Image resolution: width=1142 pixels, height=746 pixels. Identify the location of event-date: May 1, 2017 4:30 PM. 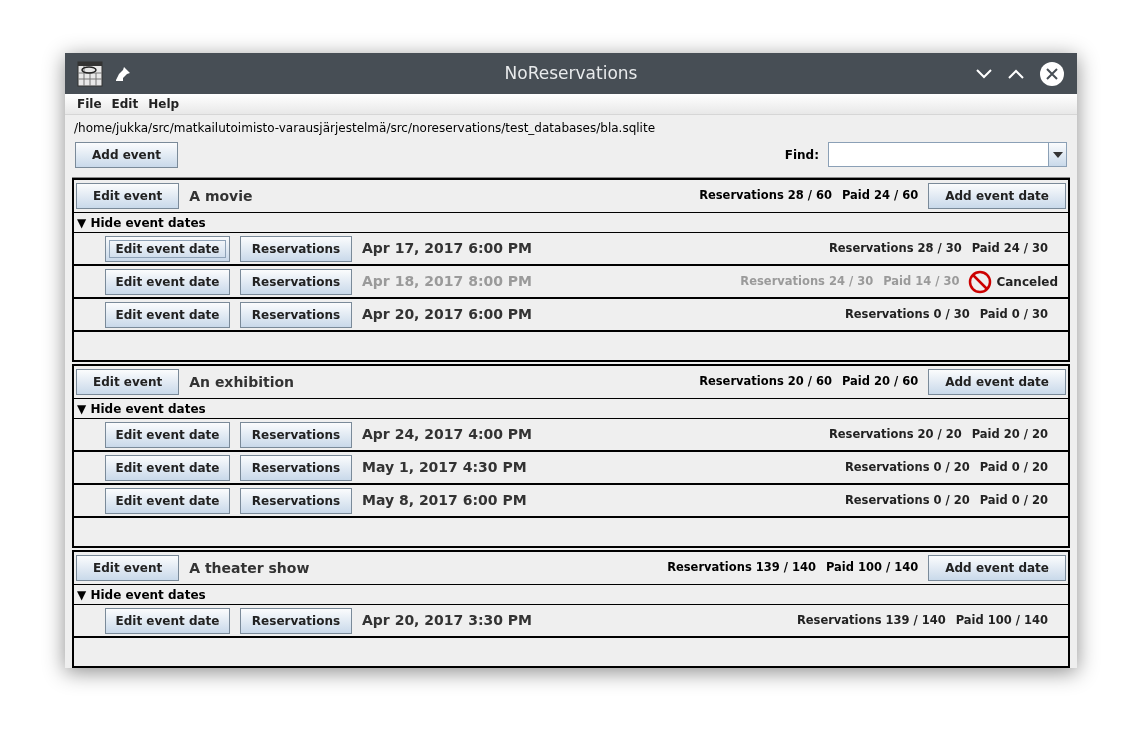
(444, 467).